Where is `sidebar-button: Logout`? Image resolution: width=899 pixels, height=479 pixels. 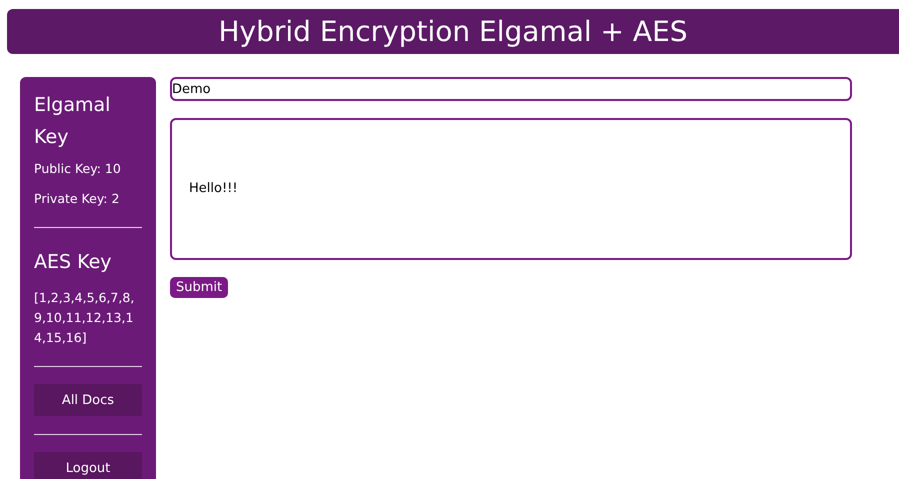
sidebar-button: Logout is located at coordinates (88, 465).